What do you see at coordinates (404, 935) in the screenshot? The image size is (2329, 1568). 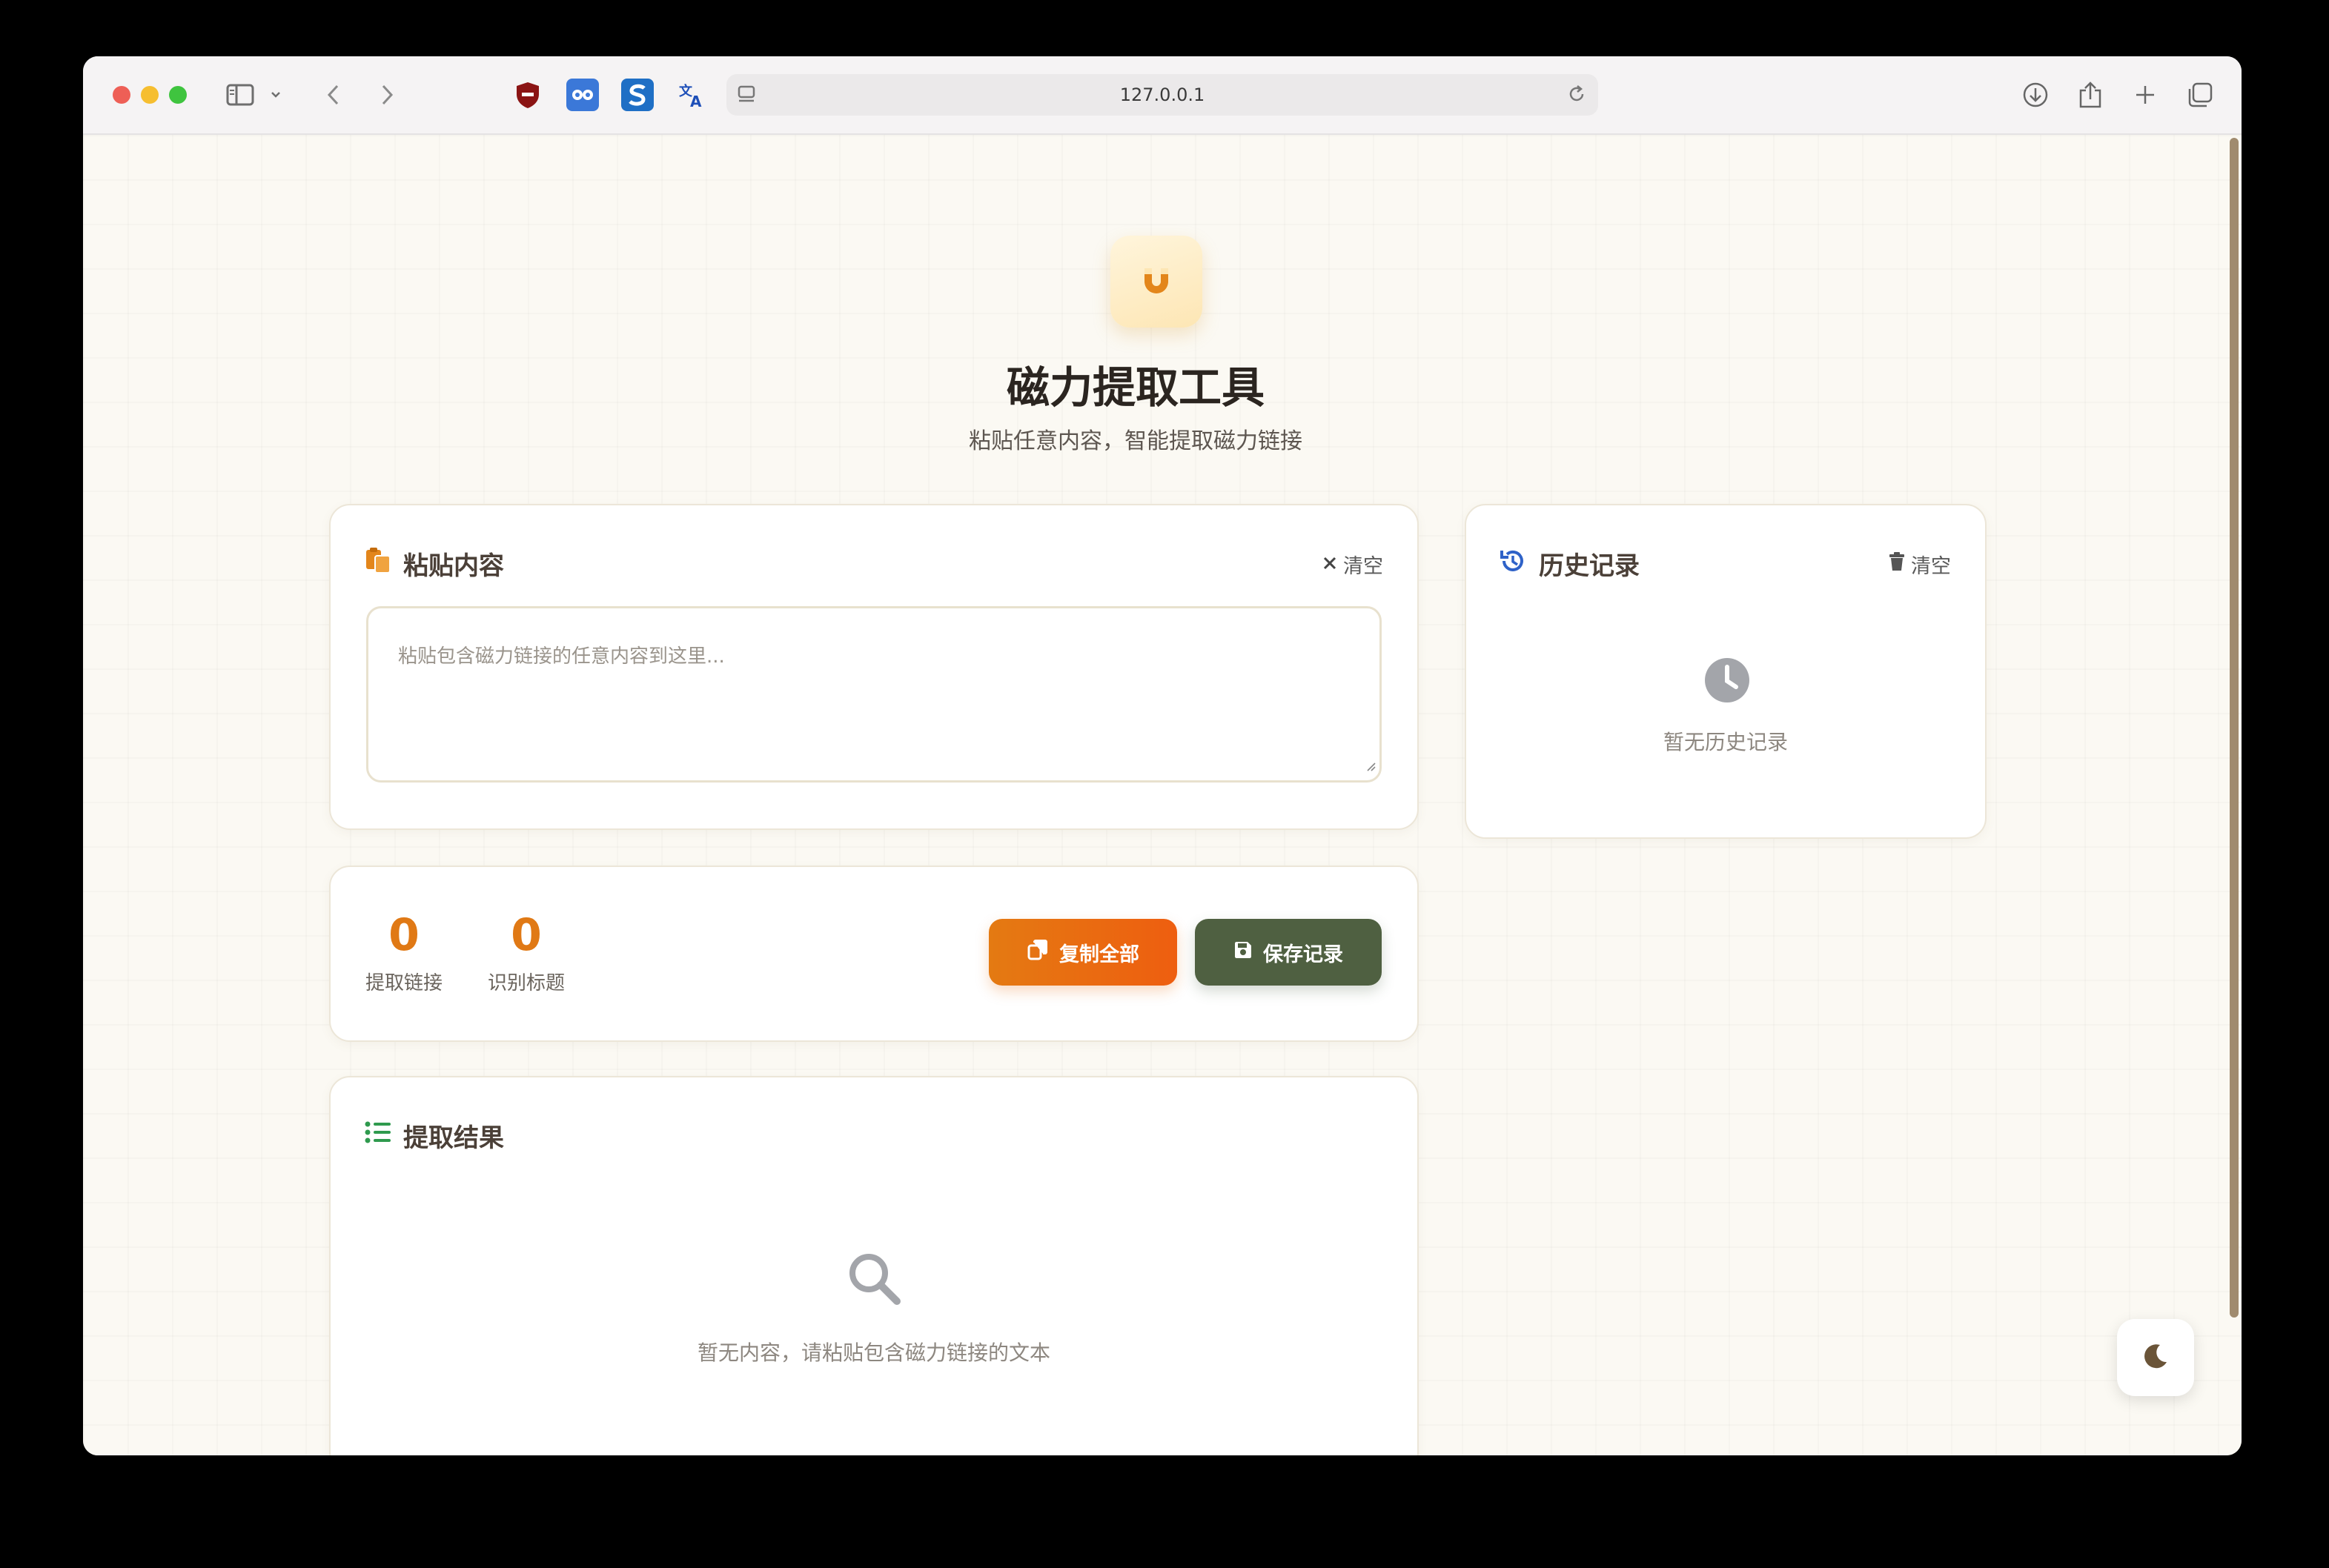 I see `links-count: 0` at bounding box center [404, 935].